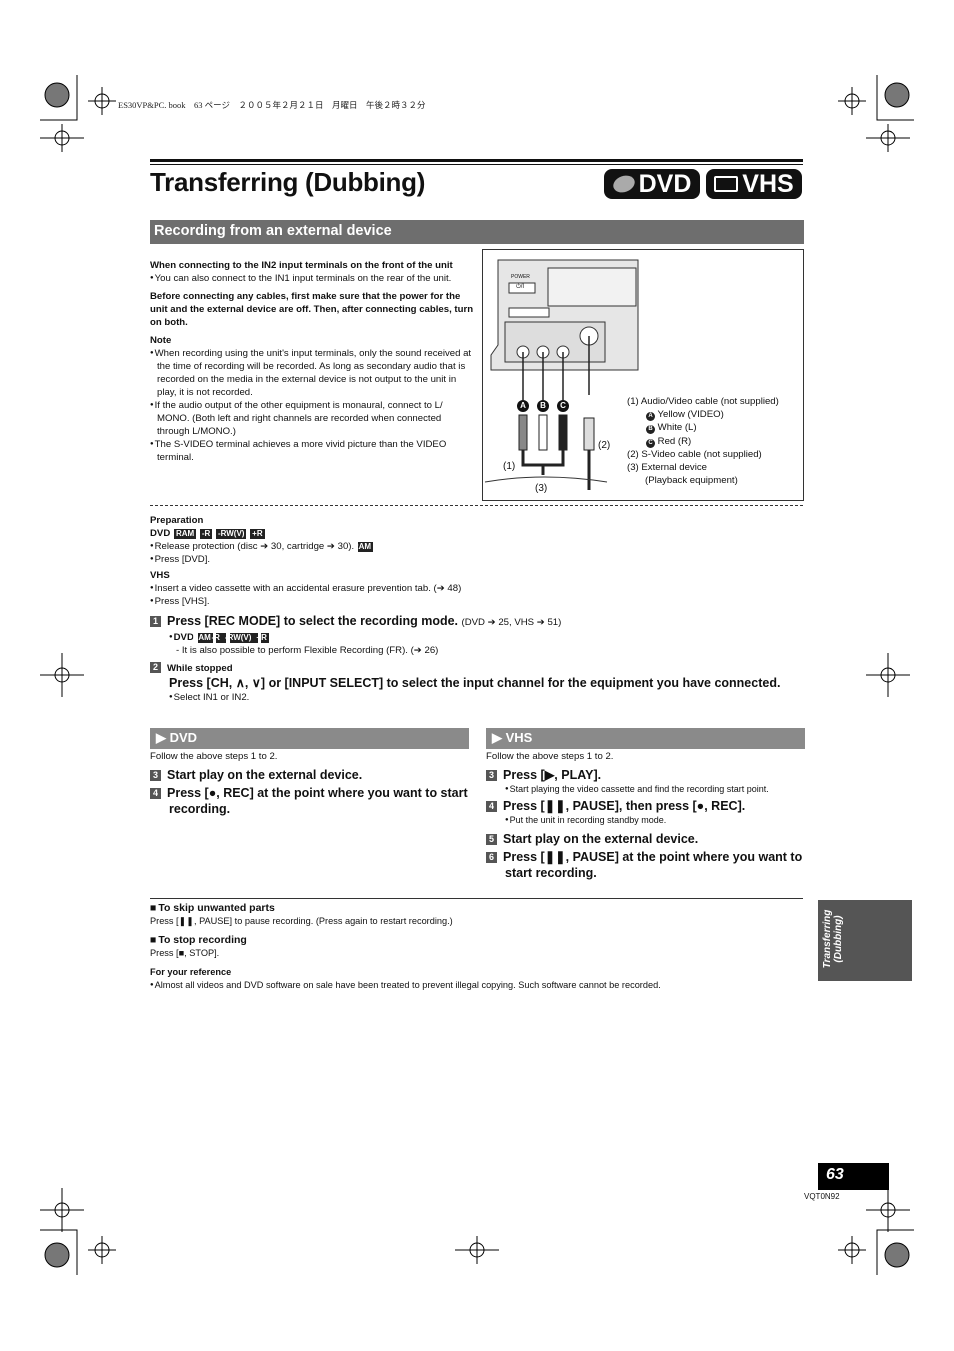 Image resolution: width=954 pixels, height=1351 pixels. What do you see at coordinates (654, 820) in the screenshot?
I see `step-note: Put the unit in recording standby mode.` at bounding box center [654, 820].